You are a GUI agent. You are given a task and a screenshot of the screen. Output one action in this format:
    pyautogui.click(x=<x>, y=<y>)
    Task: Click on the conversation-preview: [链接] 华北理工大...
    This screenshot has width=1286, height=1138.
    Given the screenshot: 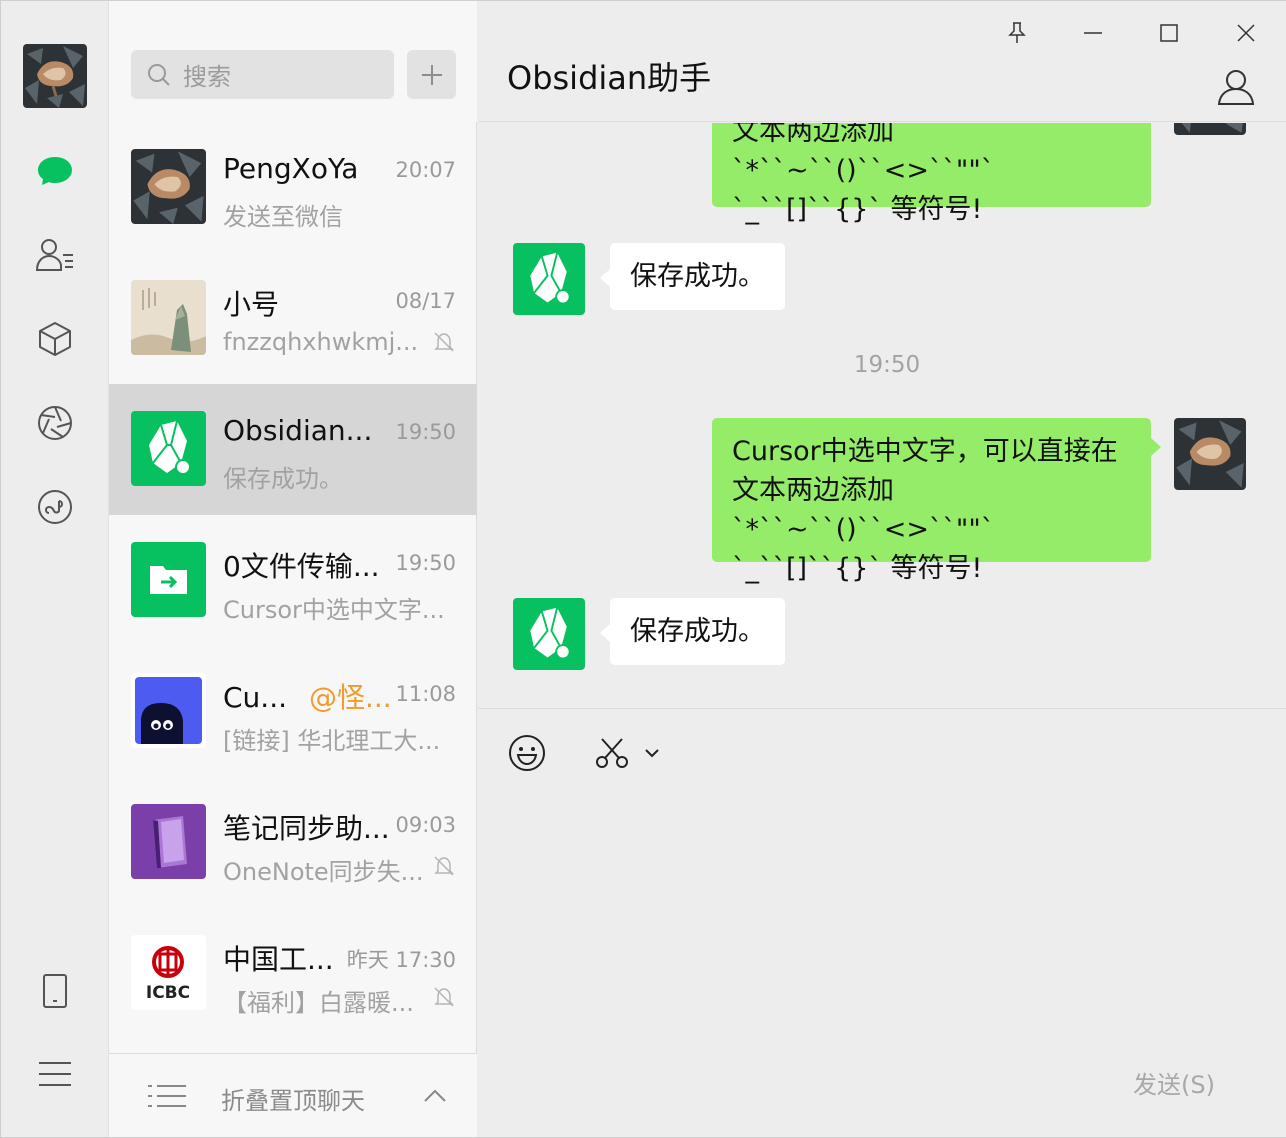 What is the action you would take?
    pyautogui.click(x=332, y=741)
    